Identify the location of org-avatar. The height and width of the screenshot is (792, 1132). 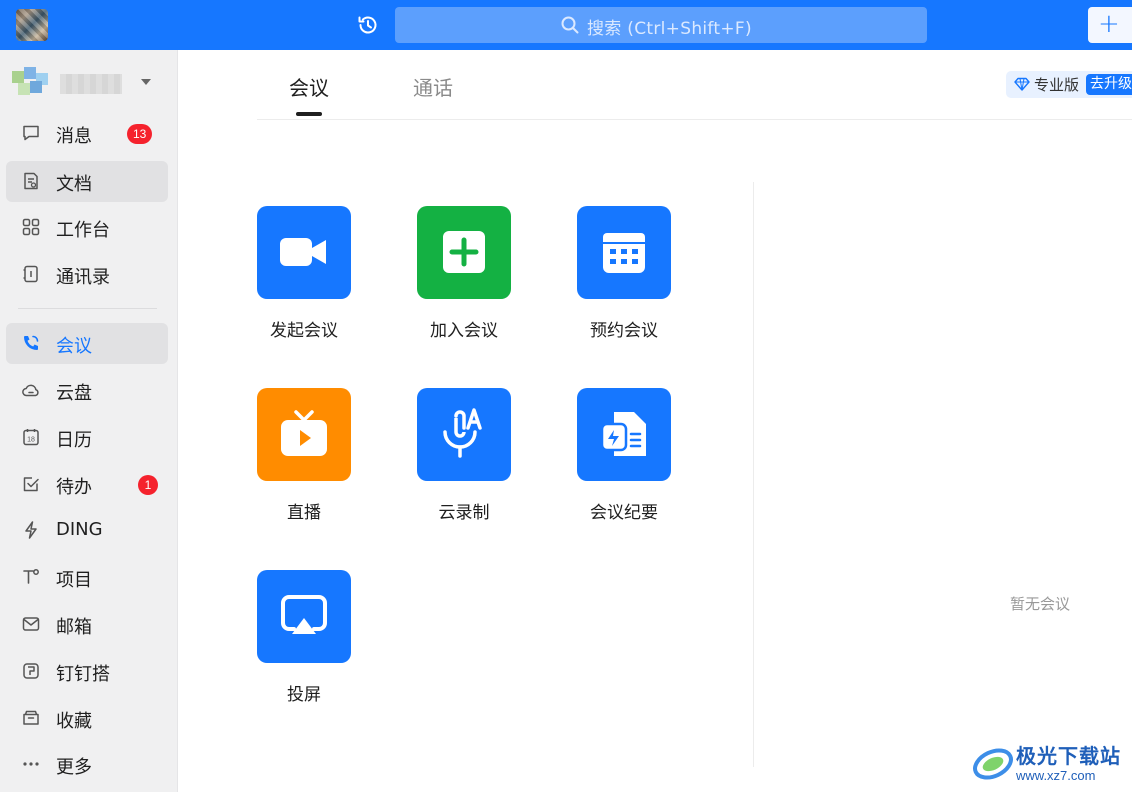
(31, 83).